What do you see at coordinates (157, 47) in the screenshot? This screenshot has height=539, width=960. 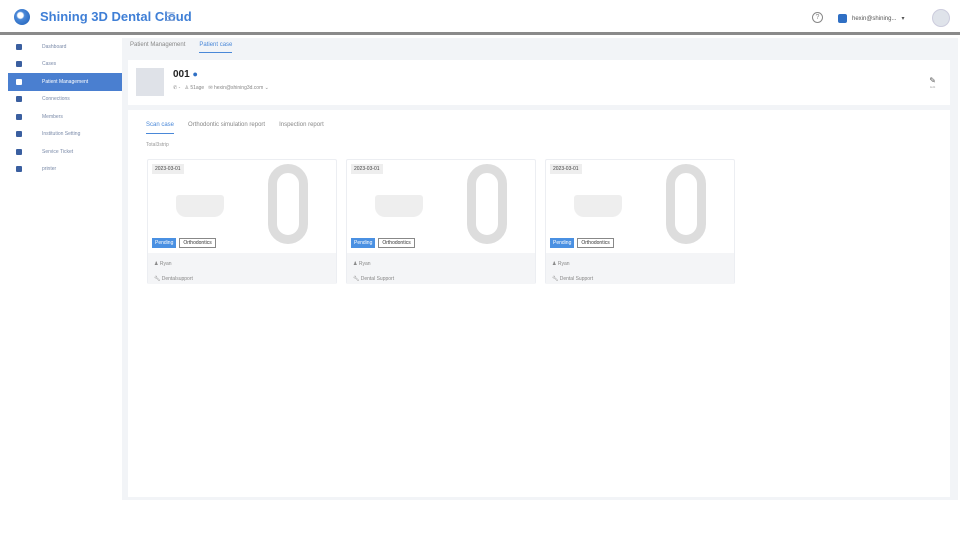 I see `tab-patient-management: Patient Management` at bounding box center [157, 47].